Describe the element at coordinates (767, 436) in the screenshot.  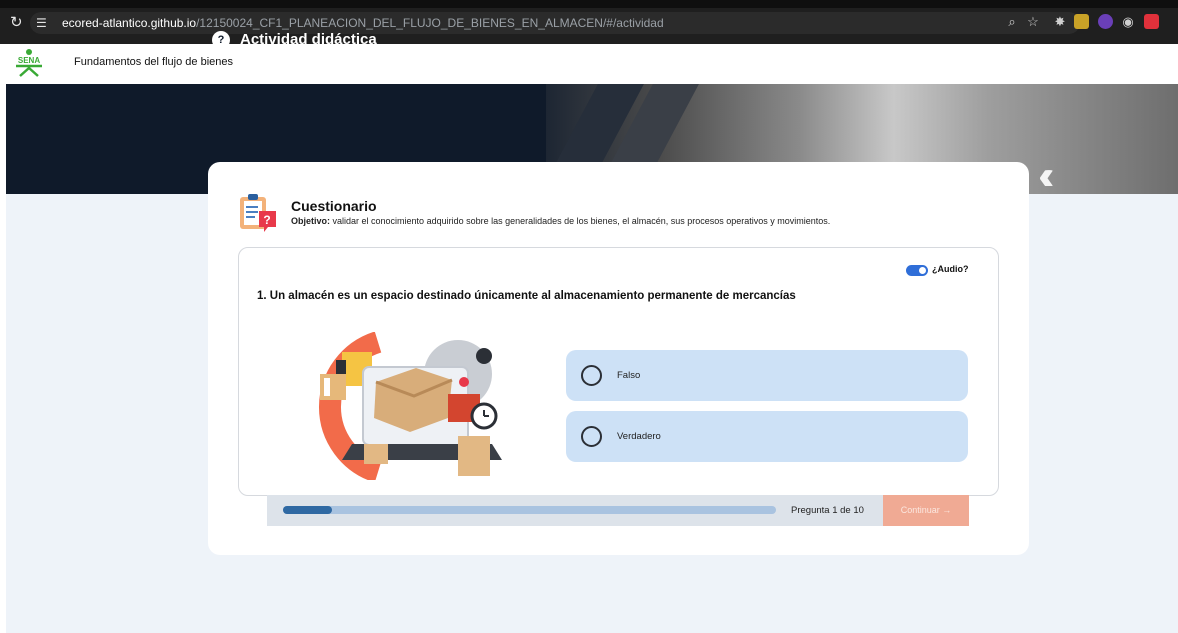
I see `option-verdadero: Verdadero` at that location.